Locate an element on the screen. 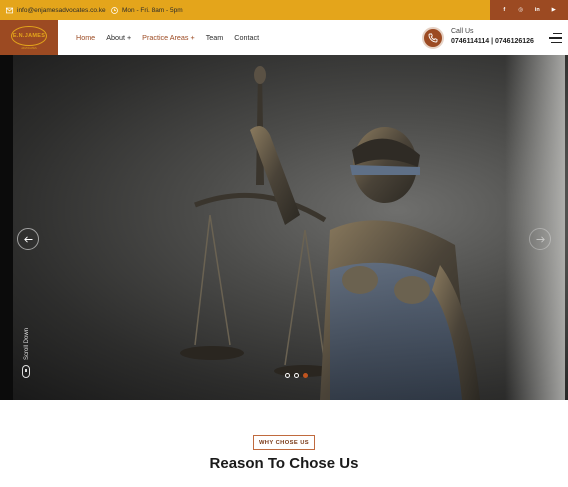  phone-icon is located at coordinates (433, 38).